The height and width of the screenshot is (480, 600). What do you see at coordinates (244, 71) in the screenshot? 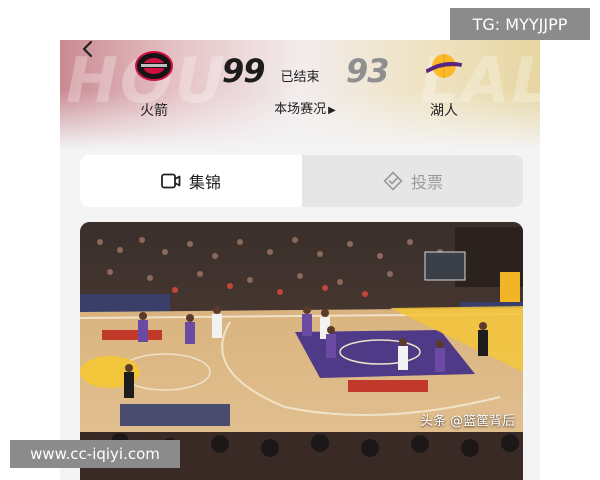
I see `home-score: 99` at bounding box center [244, 71].